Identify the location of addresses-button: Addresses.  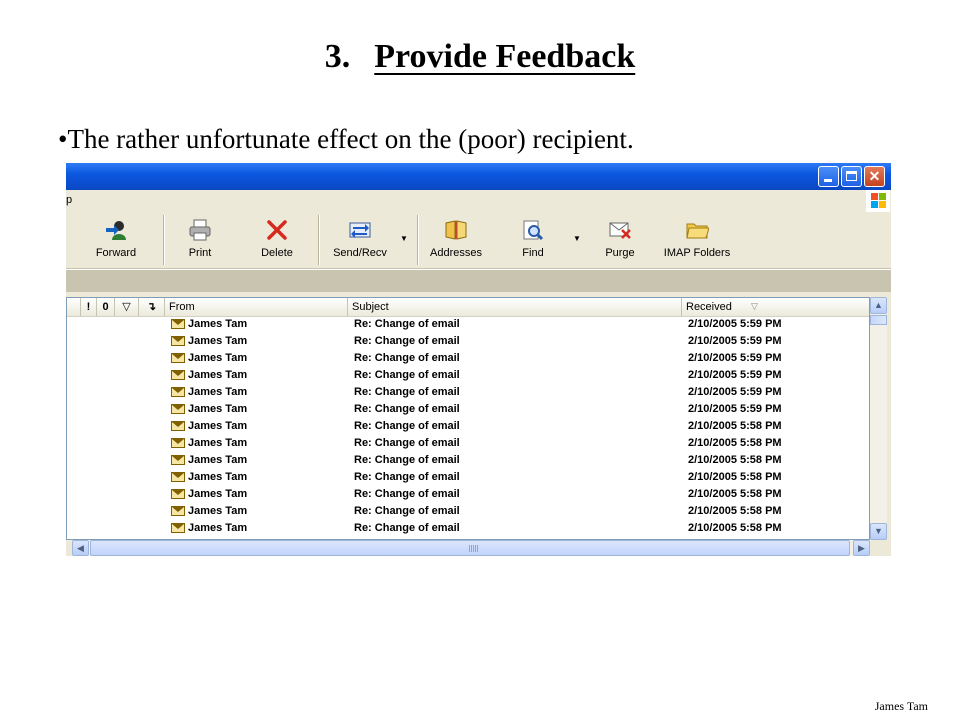
(456, 240).